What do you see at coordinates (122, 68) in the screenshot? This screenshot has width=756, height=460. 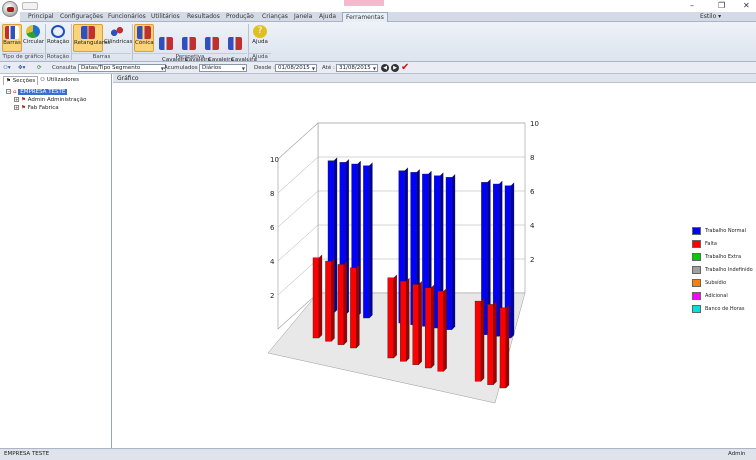 I see `consulta-select: Datas/Tipo Segmento` at bounding box center [122, 68].